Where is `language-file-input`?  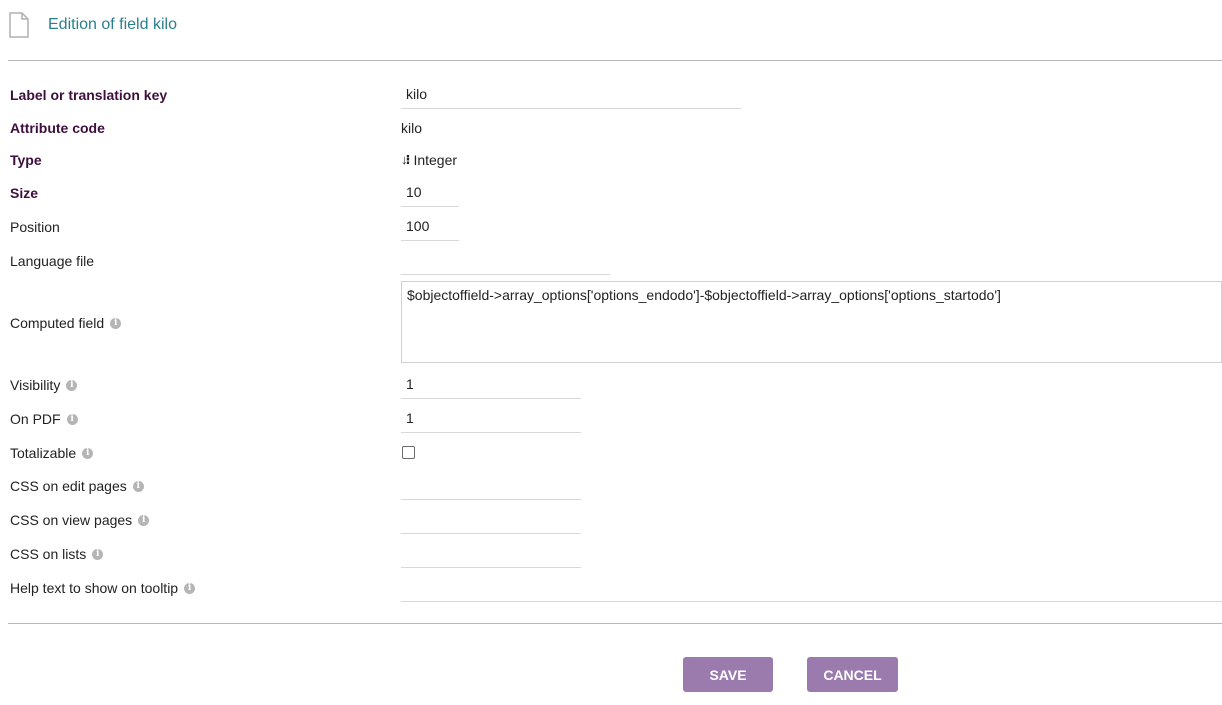 language-file-input is located at coordinates (505, 260).